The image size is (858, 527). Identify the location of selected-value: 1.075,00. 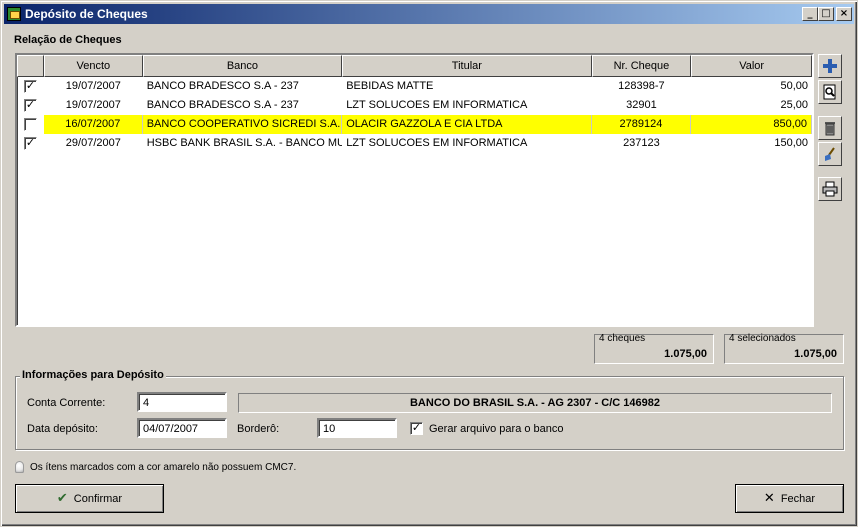
(815, 354).